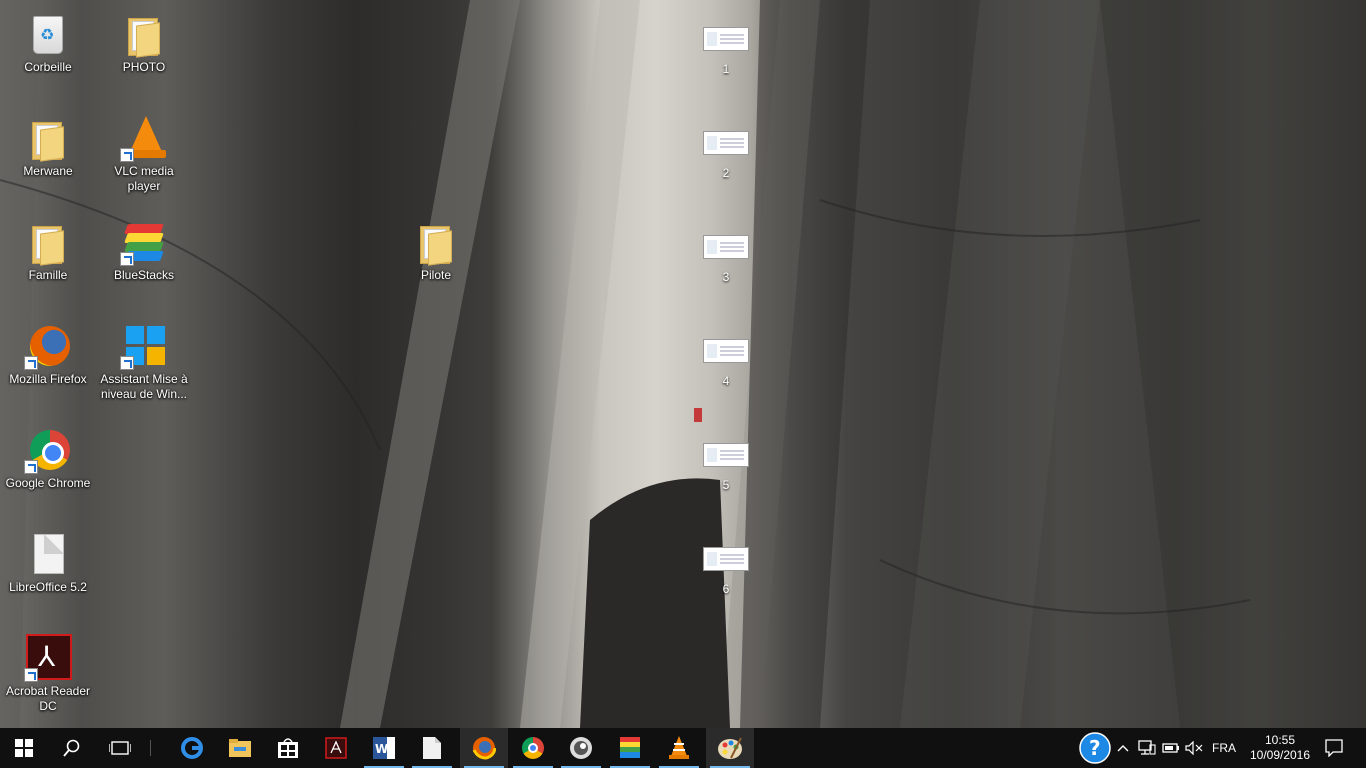 The width and height of the screenshot is (1366, 768). What do you see at coordinates (48, 483) in the screenshot?
I see `desktop-icon-label: Google Chrome` at bounding box center [48, 483].